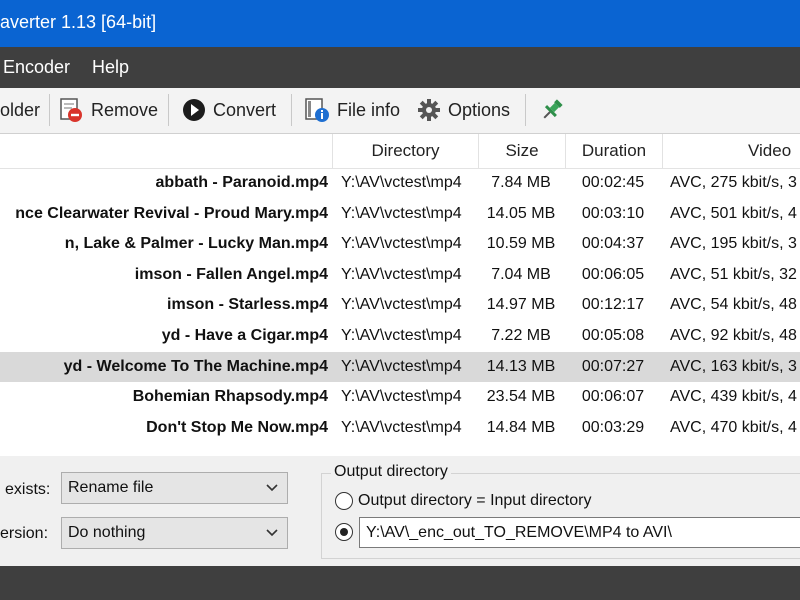 The image size is (800, 600). What do you see at coordinates (247, 305) in the screenshot?
I see `file-name-cell: imson - Starless.mp4` at bounding box center [247, 305].